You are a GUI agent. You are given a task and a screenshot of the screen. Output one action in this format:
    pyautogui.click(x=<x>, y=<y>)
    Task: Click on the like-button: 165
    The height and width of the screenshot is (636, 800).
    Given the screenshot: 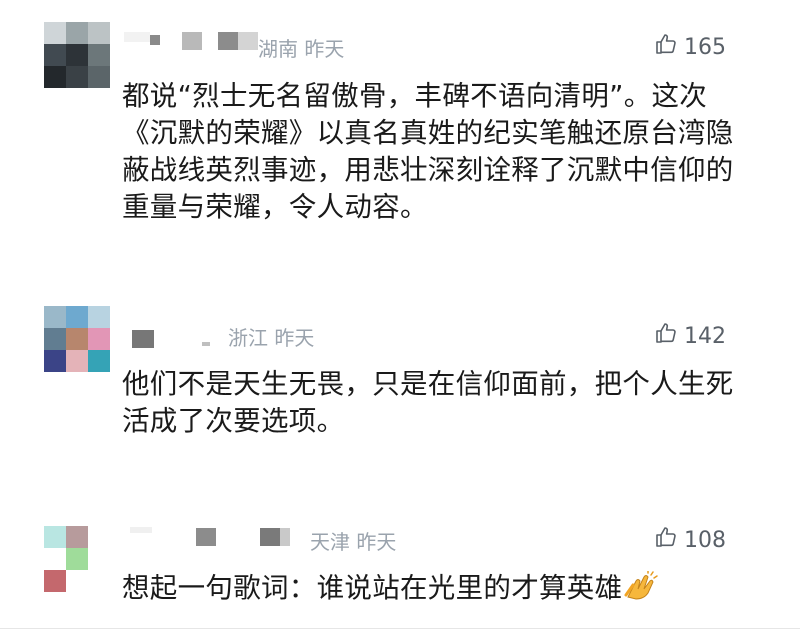 What is the action you would take?
    pyautogui.click(x=690, y=47)
    